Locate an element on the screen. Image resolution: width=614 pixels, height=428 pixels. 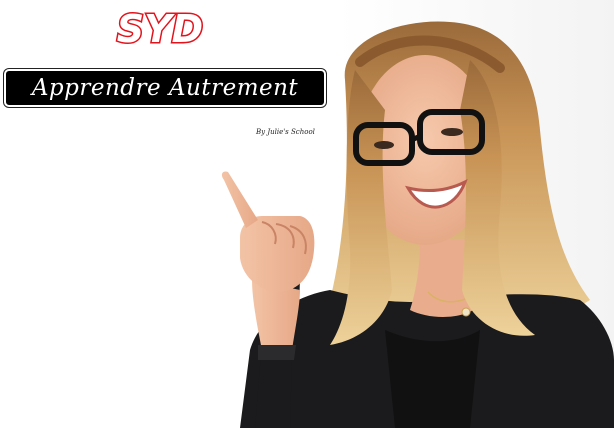
logo-text: SYD is located at coordinates (160, 29).